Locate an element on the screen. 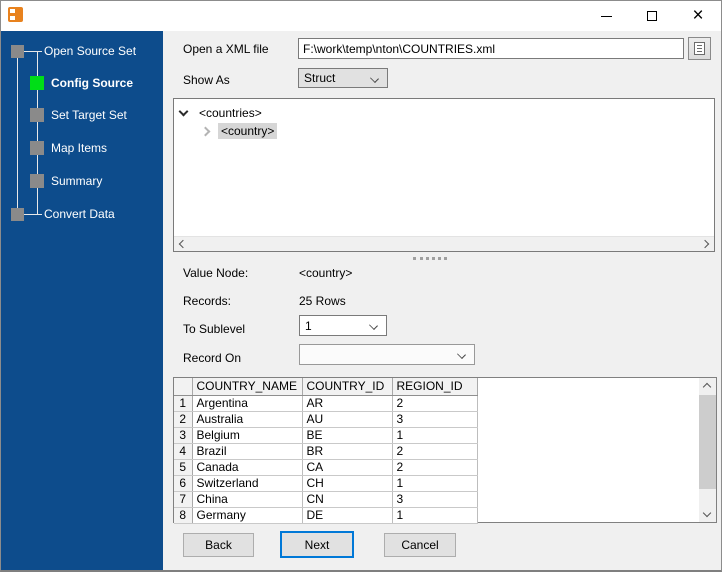 Image resolution: width=722 pixels, height=572 pixels. table-cell: Belgium is located at coordinates (247, 435).